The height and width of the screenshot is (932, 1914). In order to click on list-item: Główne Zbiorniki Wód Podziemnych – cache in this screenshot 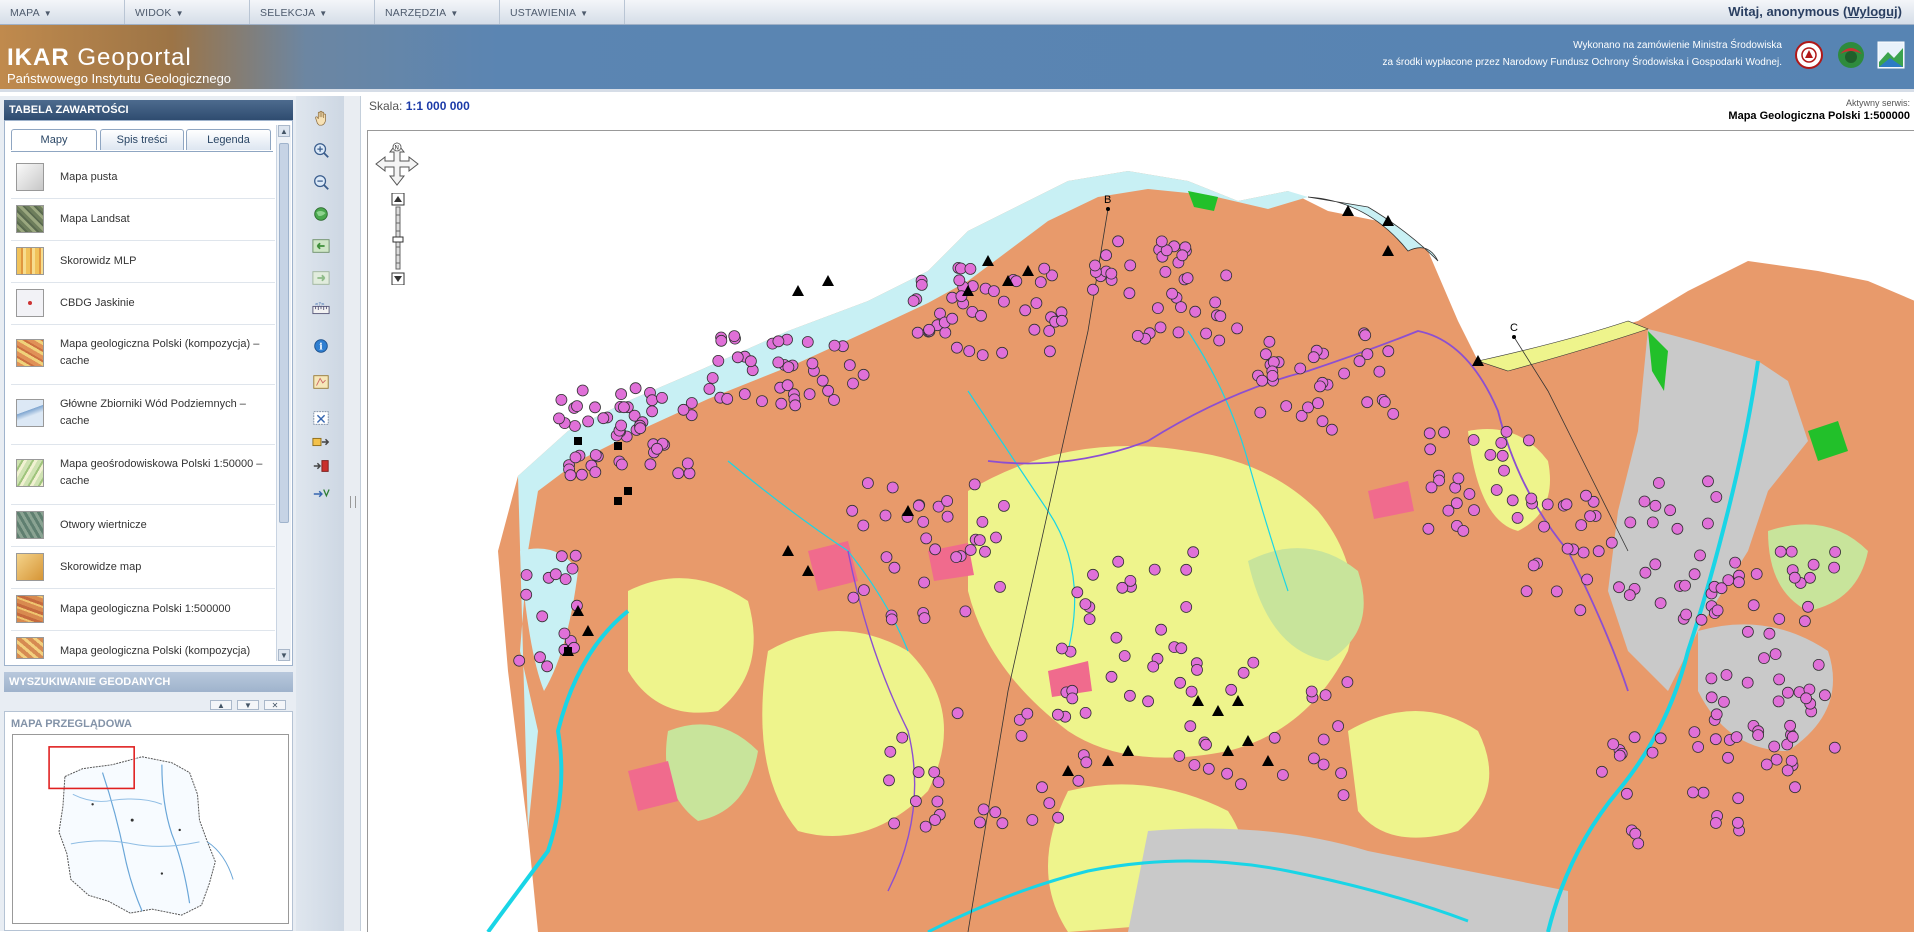, I will do `click(143, 415)`.